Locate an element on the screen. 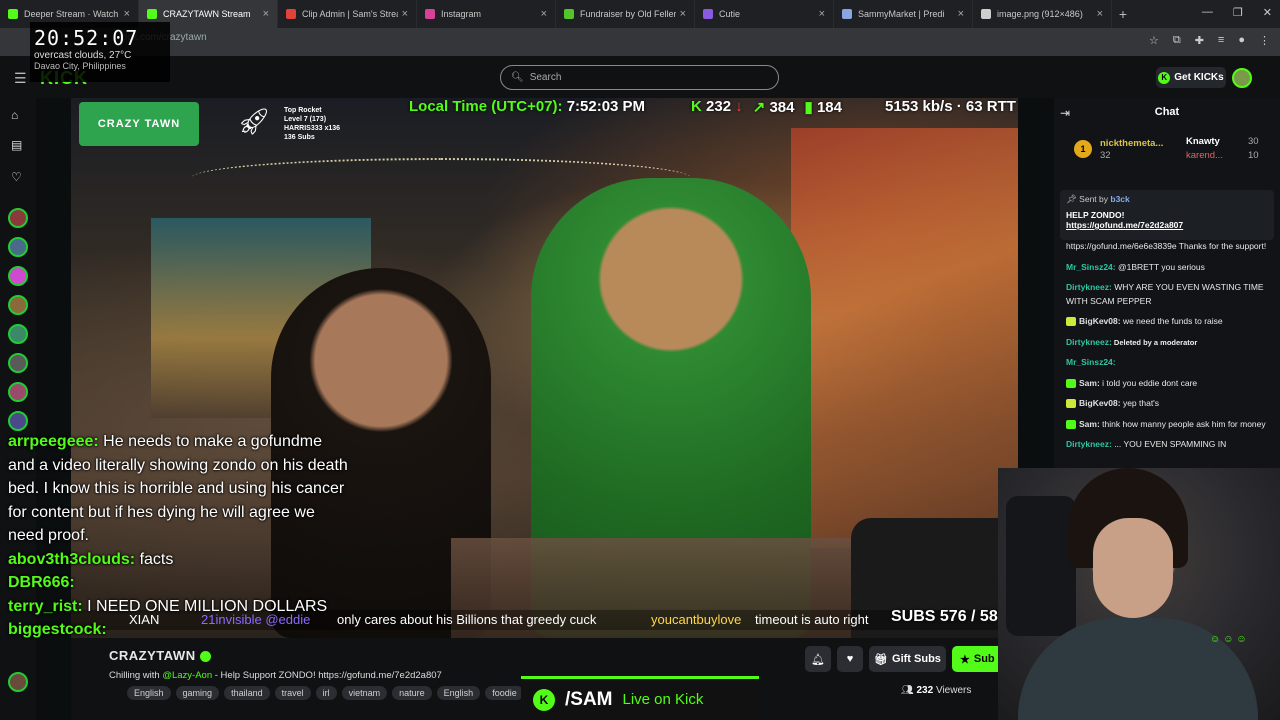 This screenshot has height=720, width=1280. chat-message: Mr_Sinsz24: @1BRETT you serious is located at coordinates (1171, 268).